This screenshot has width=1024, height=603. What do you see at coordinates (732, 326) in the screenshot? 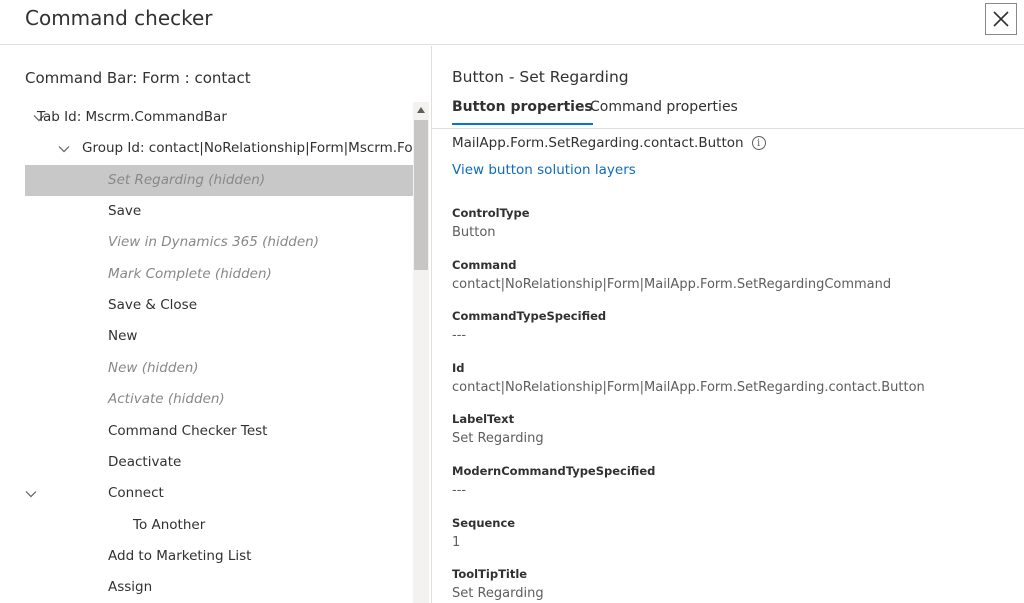
I see `property-item: CommandTypeSpecified ---` at bounding box center [732, 326].